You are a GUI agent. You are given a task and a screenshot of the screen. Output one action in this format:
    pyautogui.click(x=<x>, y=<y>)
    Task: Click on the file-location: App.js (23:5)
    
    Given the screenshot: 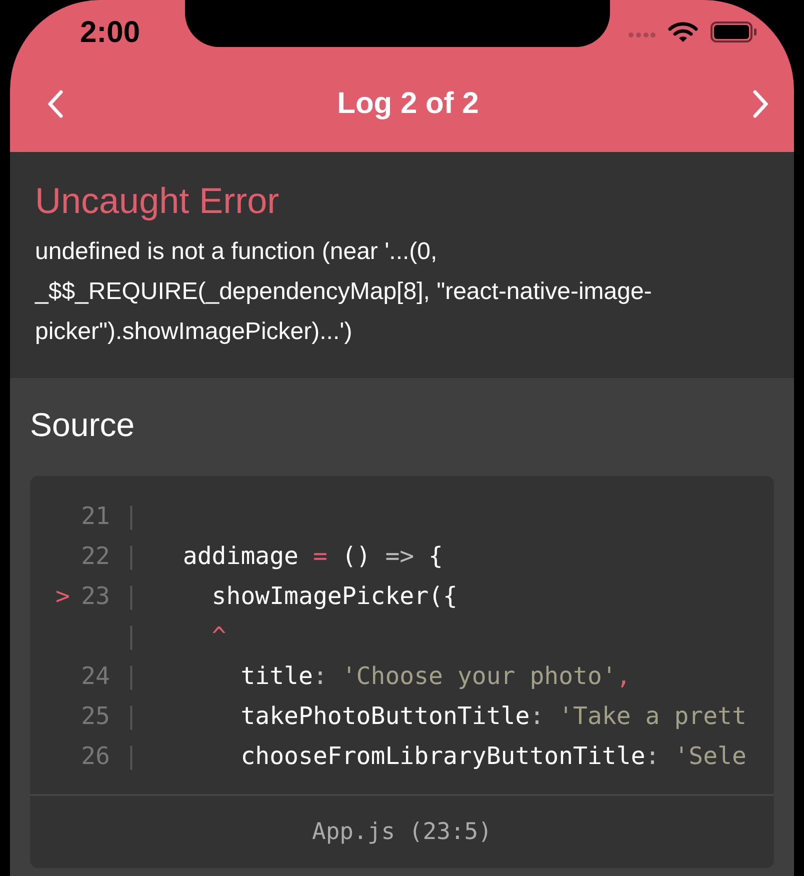 What is the action you would take?
    pyautogui.click(x=402, y=832)
    